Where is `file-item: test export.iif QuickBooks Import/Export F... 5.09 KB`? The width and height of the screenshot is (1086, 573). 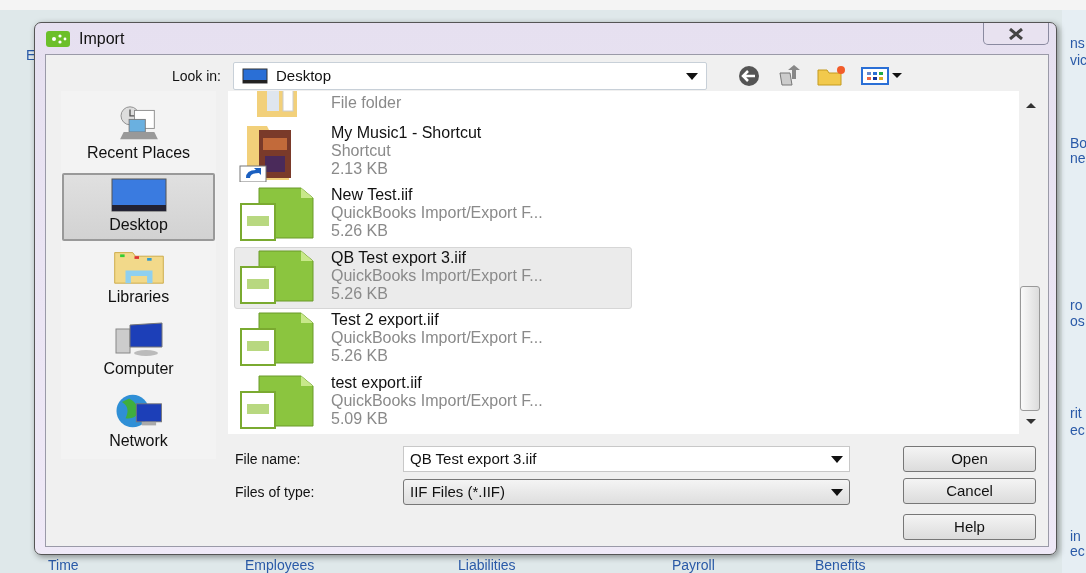
file-item: test export.iif QuickBooks Import/Export F... 5.09 KB is located at coordinates (433, 402).